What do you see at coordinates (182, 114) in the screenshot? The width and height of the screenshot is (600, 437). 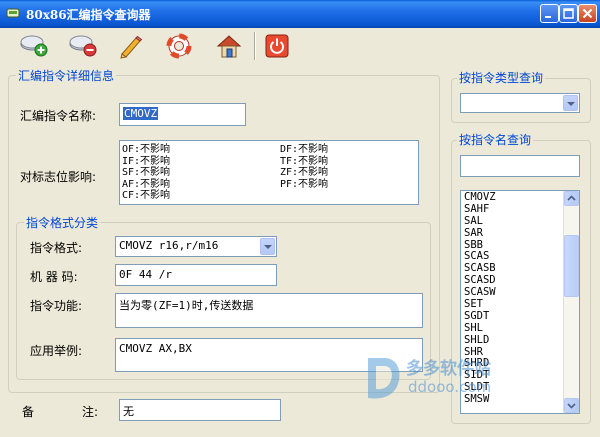 I see `name-field: CMOVZ` at bounding box center [182, 114].